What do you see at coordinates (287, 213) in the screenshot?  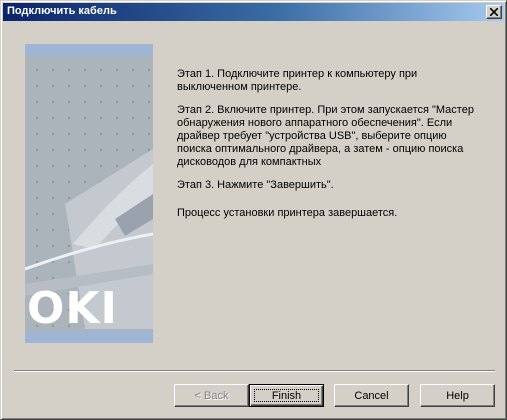 I see `status-text: Процесс установки принтера завершается.` at bounding box center [287, 213].